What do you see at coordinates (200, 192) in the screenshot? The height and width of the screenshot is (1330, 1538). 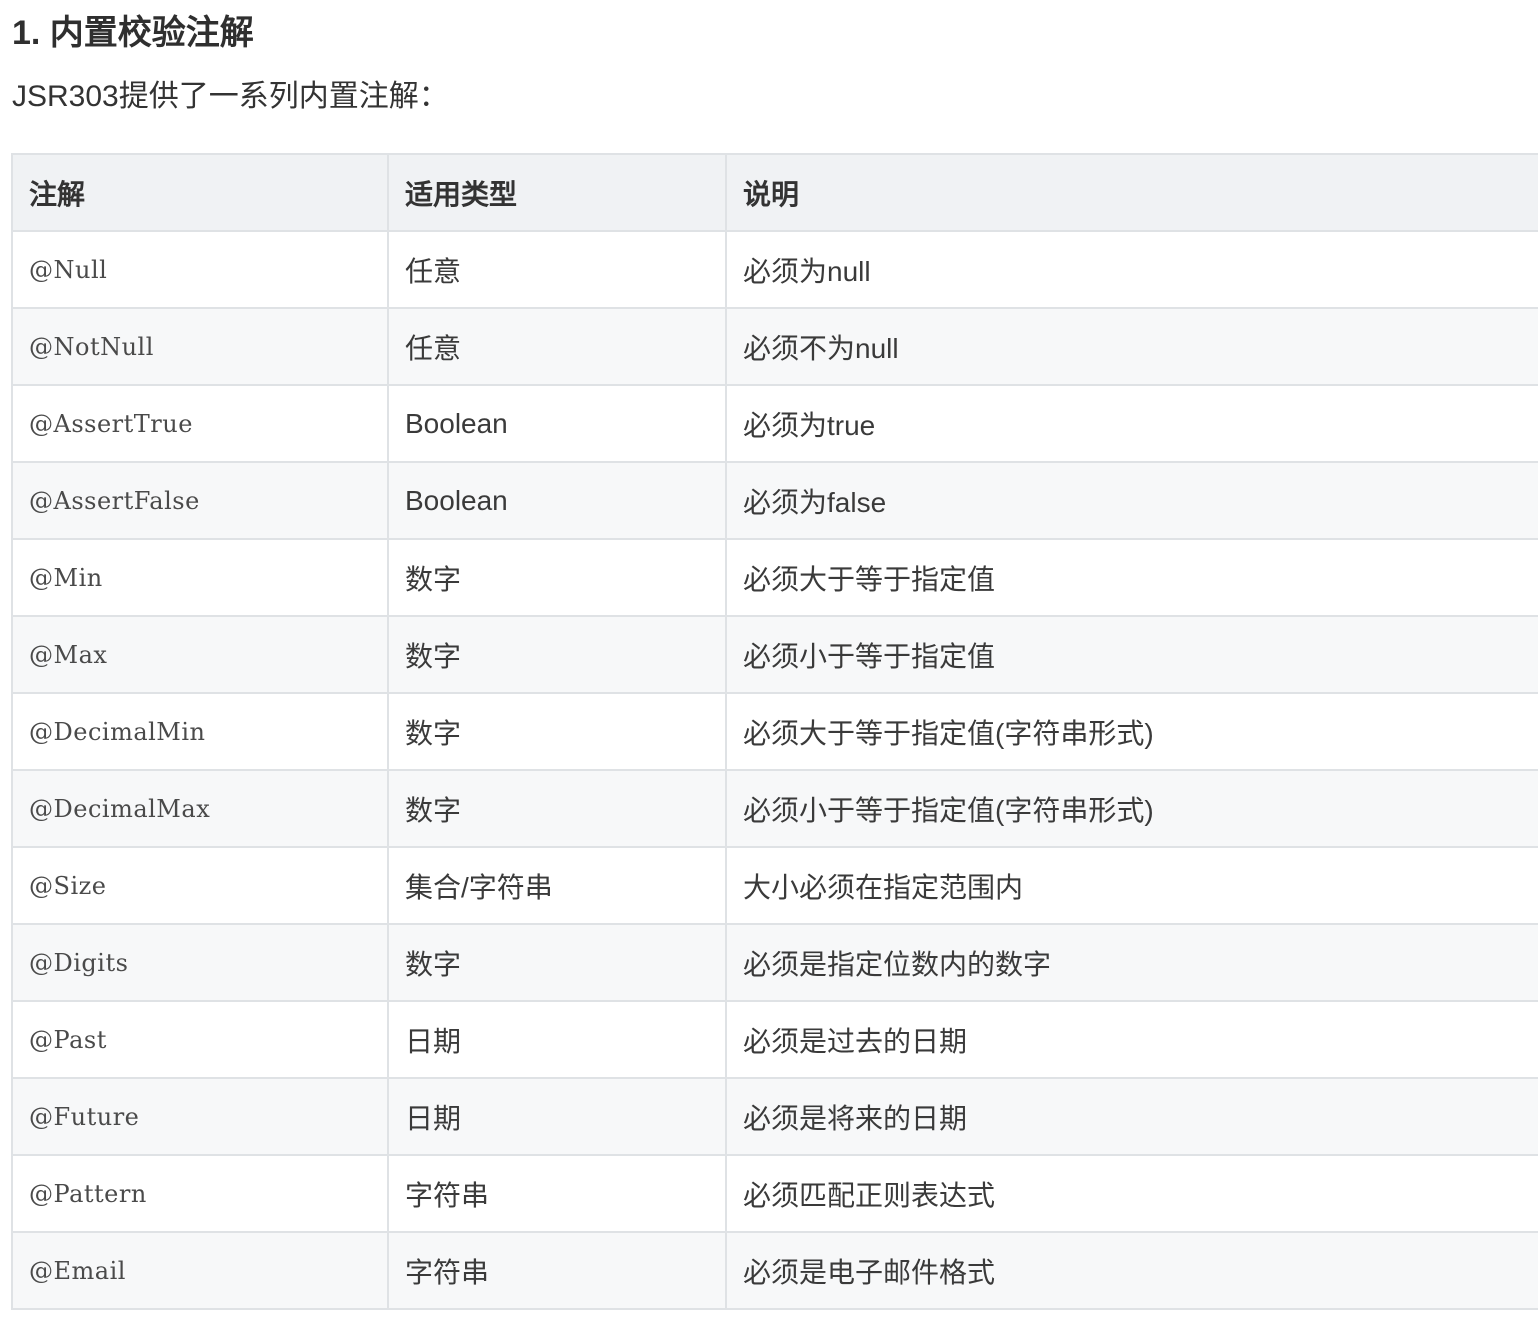 I see `header-annotation: 注解` at bounding box center [200, 192].